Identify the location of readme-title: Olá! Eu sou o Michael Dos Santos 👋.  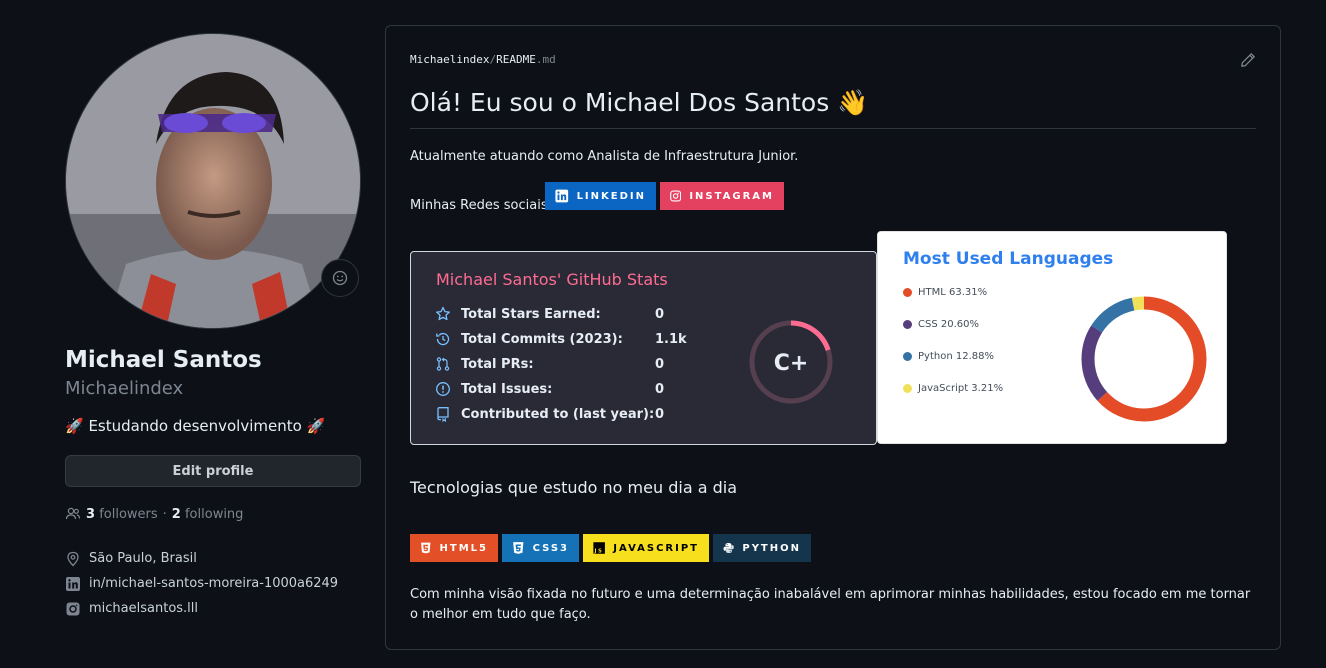
(639, 102).